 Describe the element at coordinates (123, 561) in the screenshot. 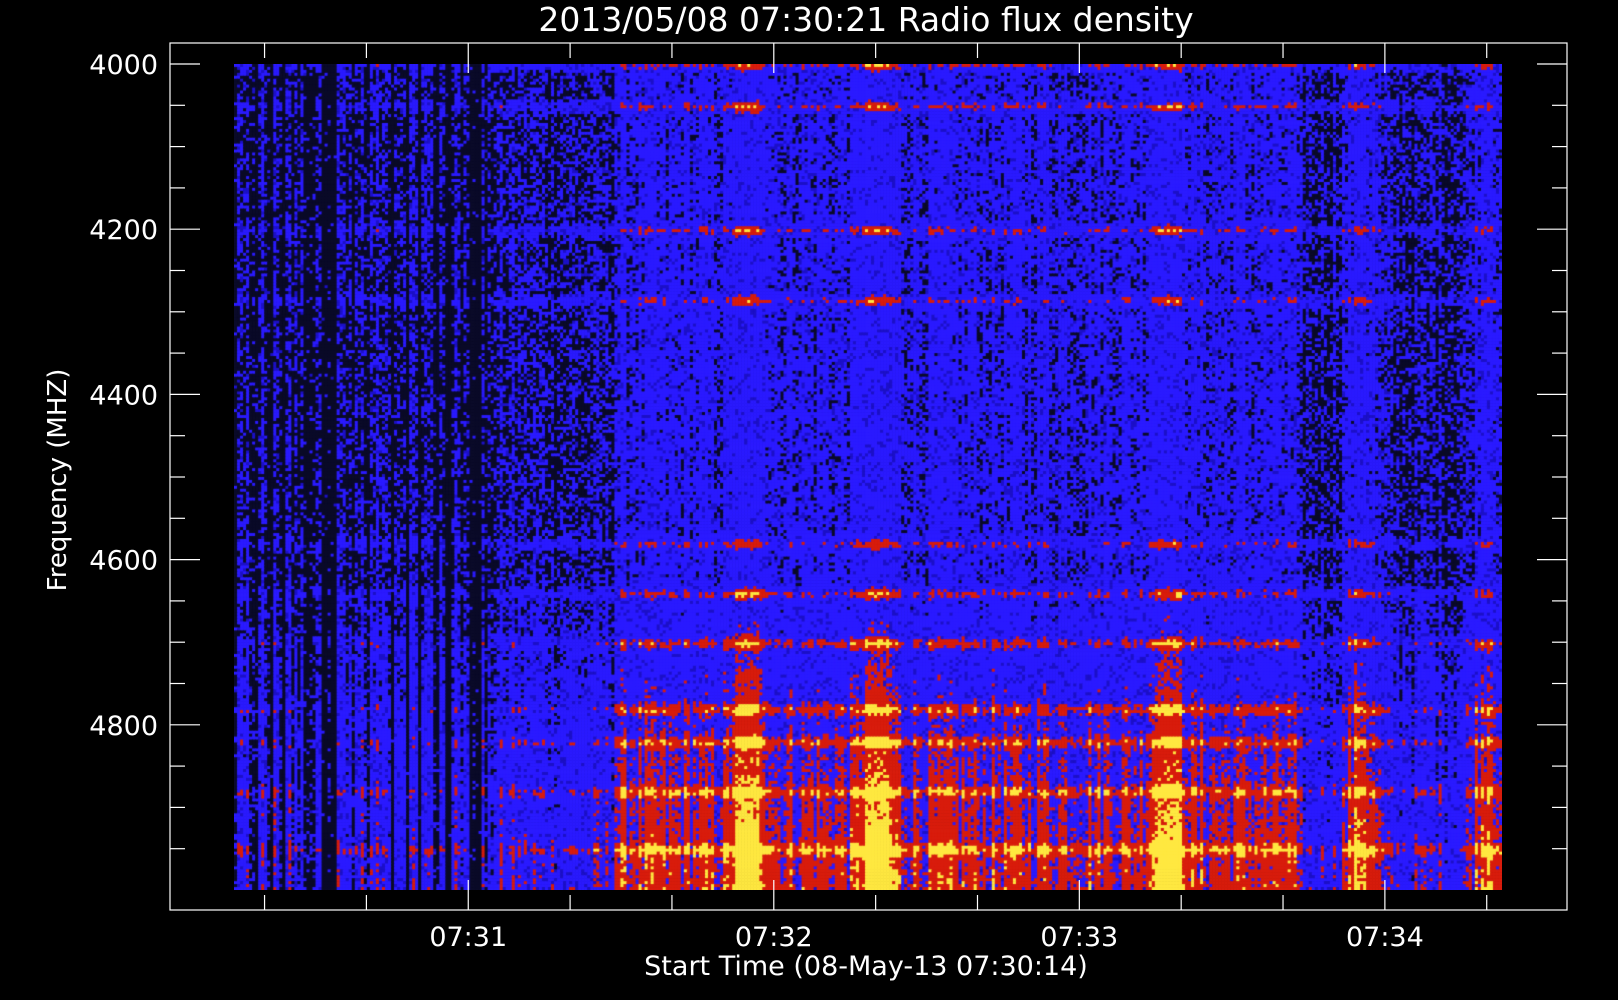

I see `y-tick-label: 4600` at that location.